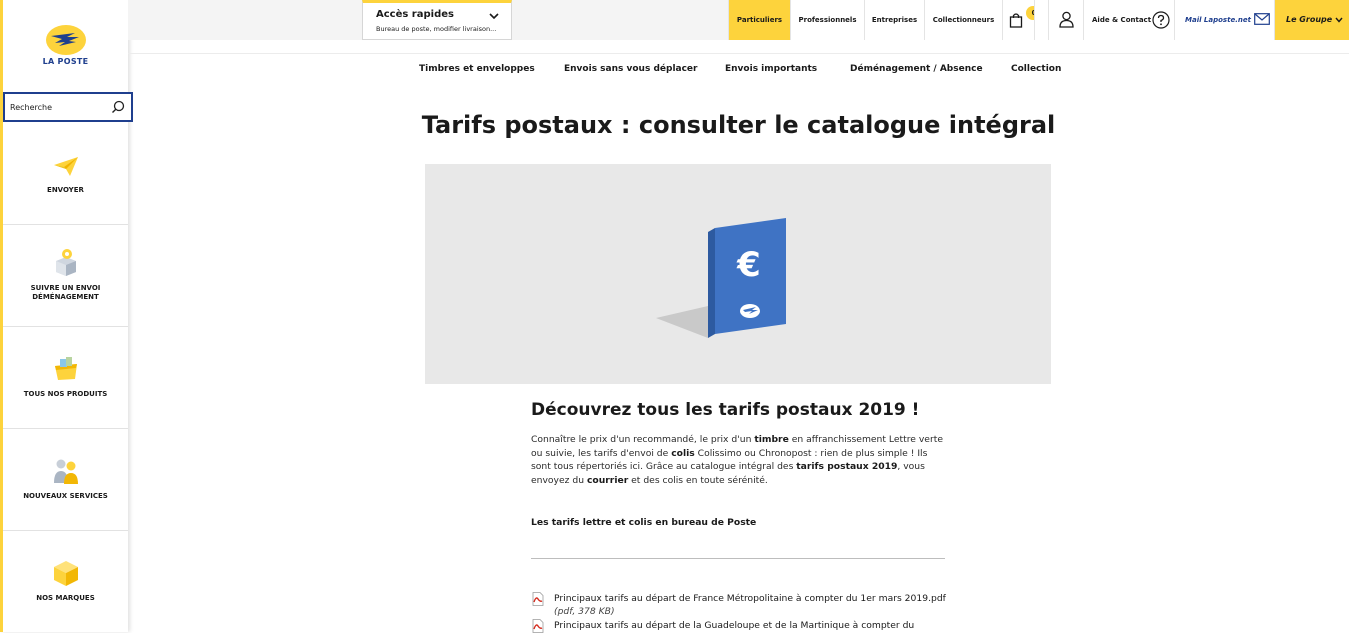 This screenshot has width=1349, height=633. I want to click on nav-timbres: Timbres et enveloppes, so click(477, 69).